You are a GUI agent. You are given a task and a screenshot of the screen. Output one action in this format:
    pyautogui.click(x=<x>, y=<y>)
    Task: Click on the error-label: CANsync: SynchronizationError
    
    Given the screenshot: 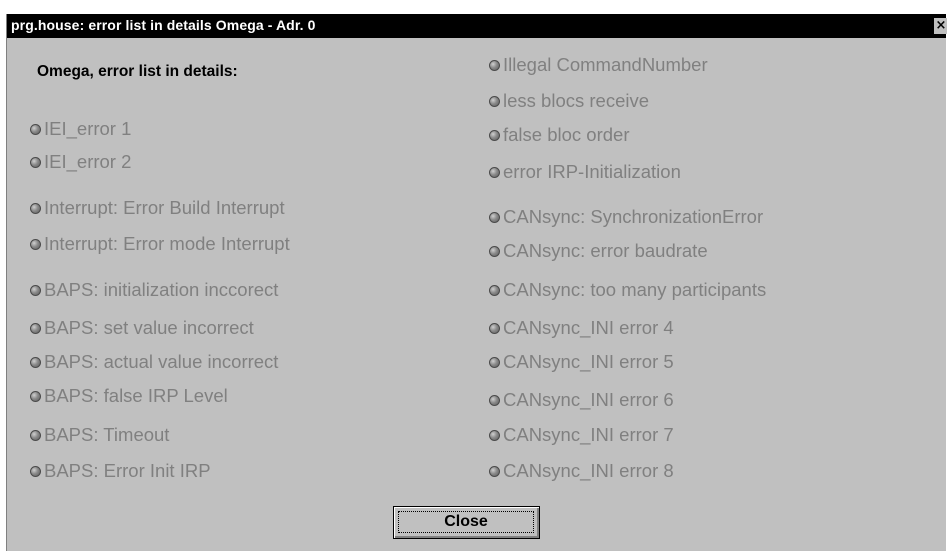 What is the action you would take?
    pyautogui.click(x=633, y=216)
    